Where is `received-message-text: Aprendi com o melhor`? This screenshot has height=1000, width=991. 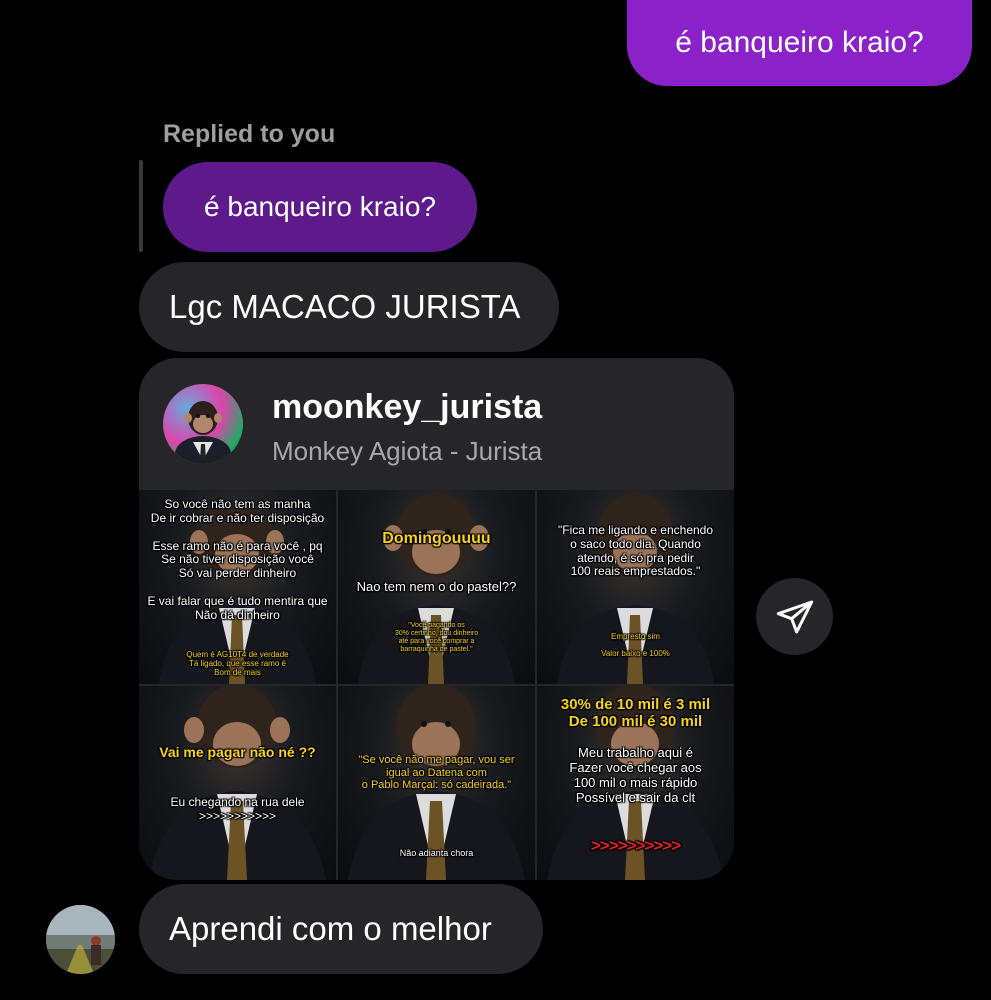 received-message-text: Aprendi com o melhor is located at coordinates (330, 928).